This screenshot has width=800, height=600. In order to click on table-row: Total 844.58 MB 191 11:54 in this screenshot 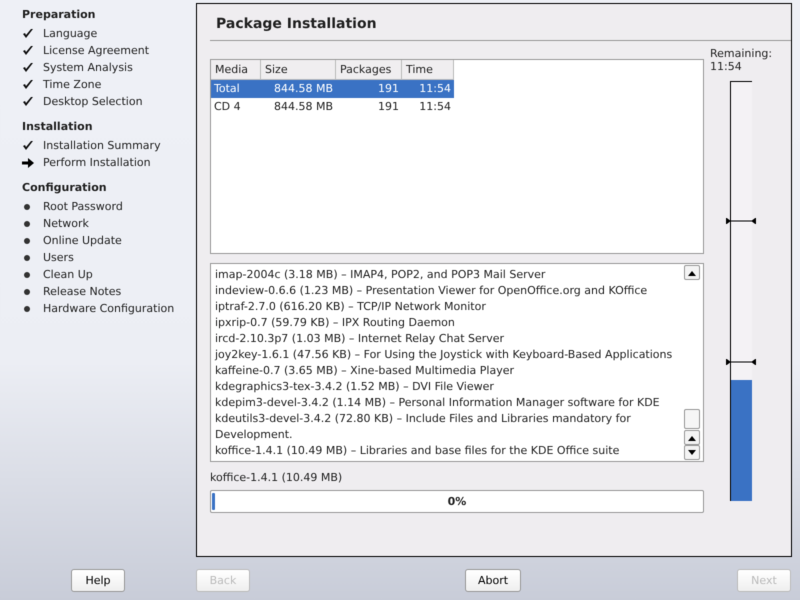, I will do `click(332, 89)`.